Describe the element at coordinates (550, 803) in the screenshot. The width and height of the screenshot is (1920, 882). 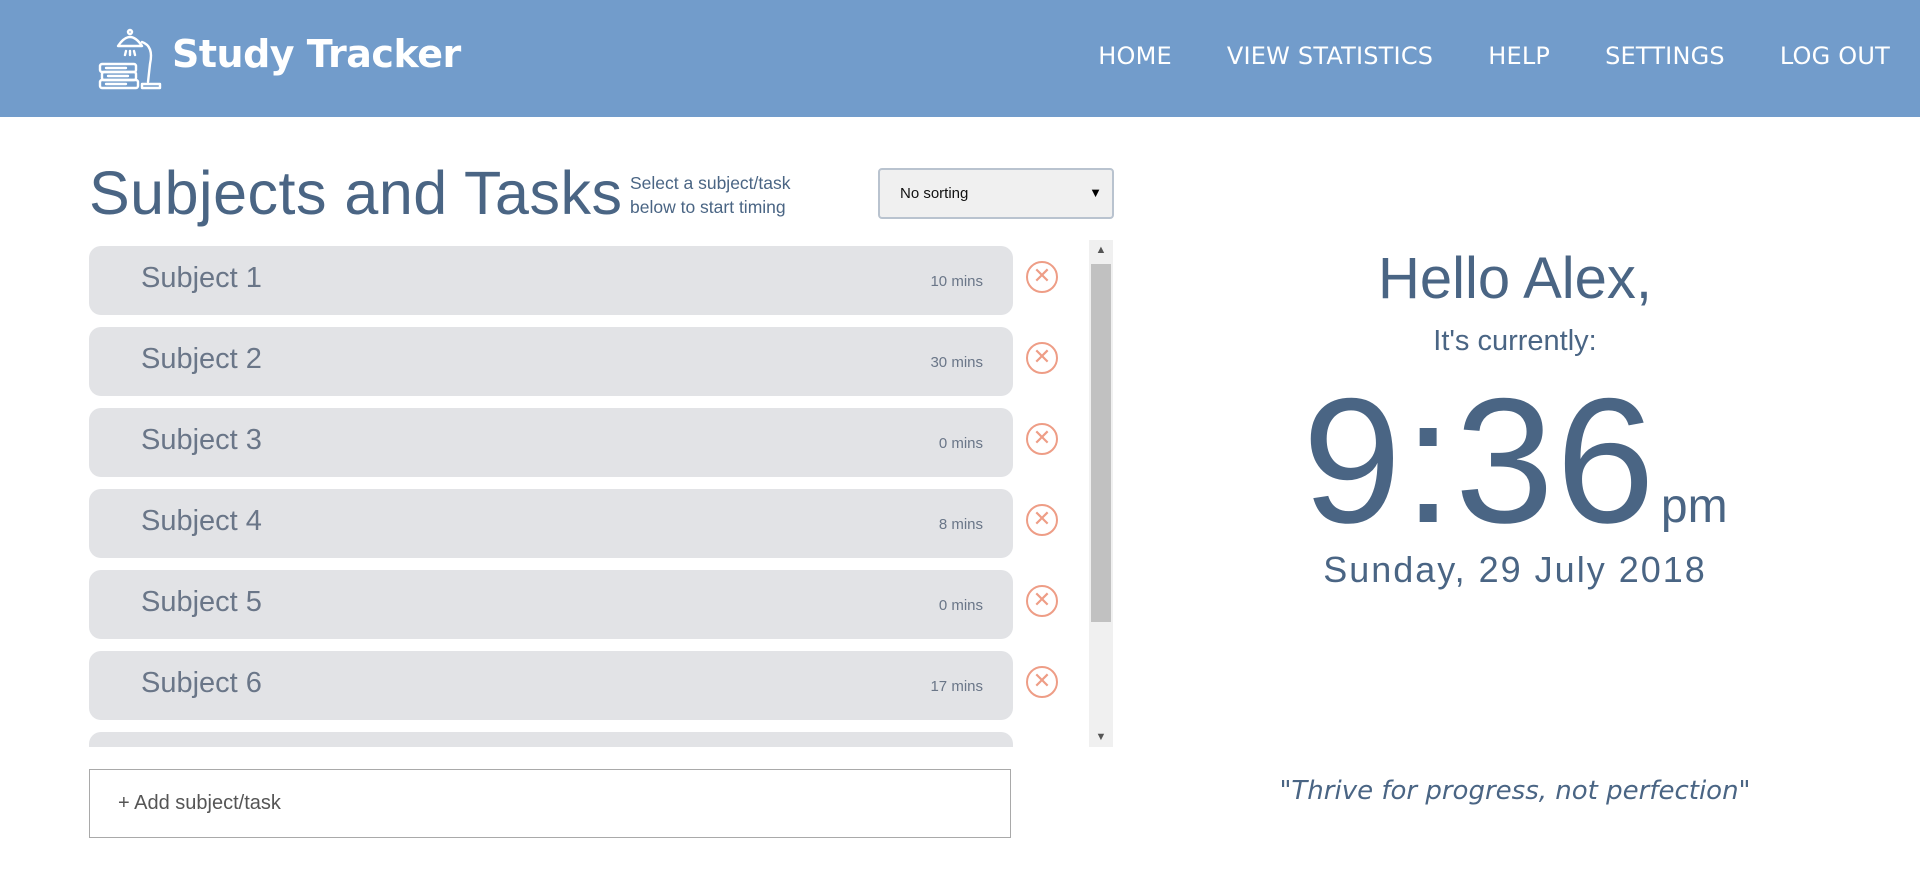
I see `add-subject-input: + Add subject/task` at that location.